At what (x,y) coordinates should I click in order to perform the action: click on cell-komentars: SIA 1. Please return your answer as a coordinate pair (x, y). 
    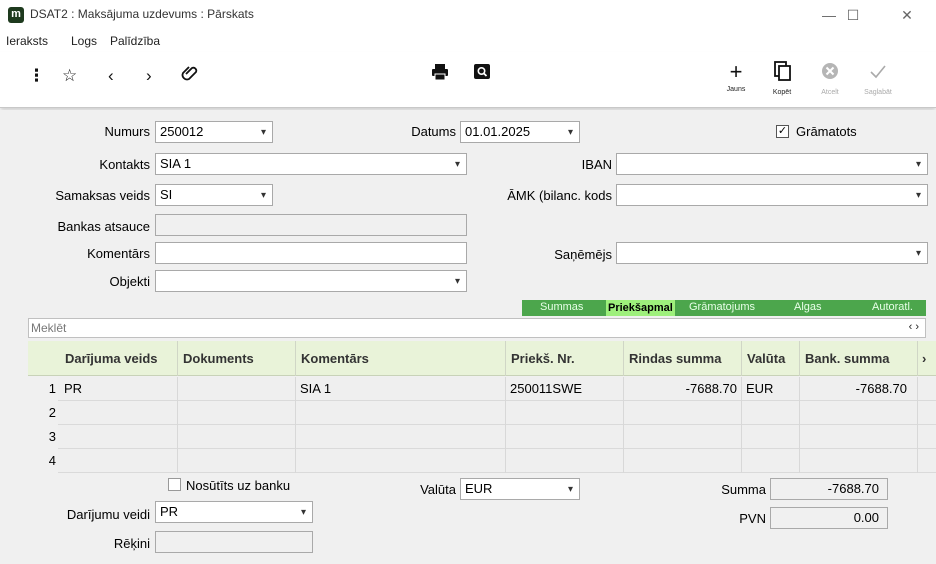
    Looking at the image, I should click on (401, 389).